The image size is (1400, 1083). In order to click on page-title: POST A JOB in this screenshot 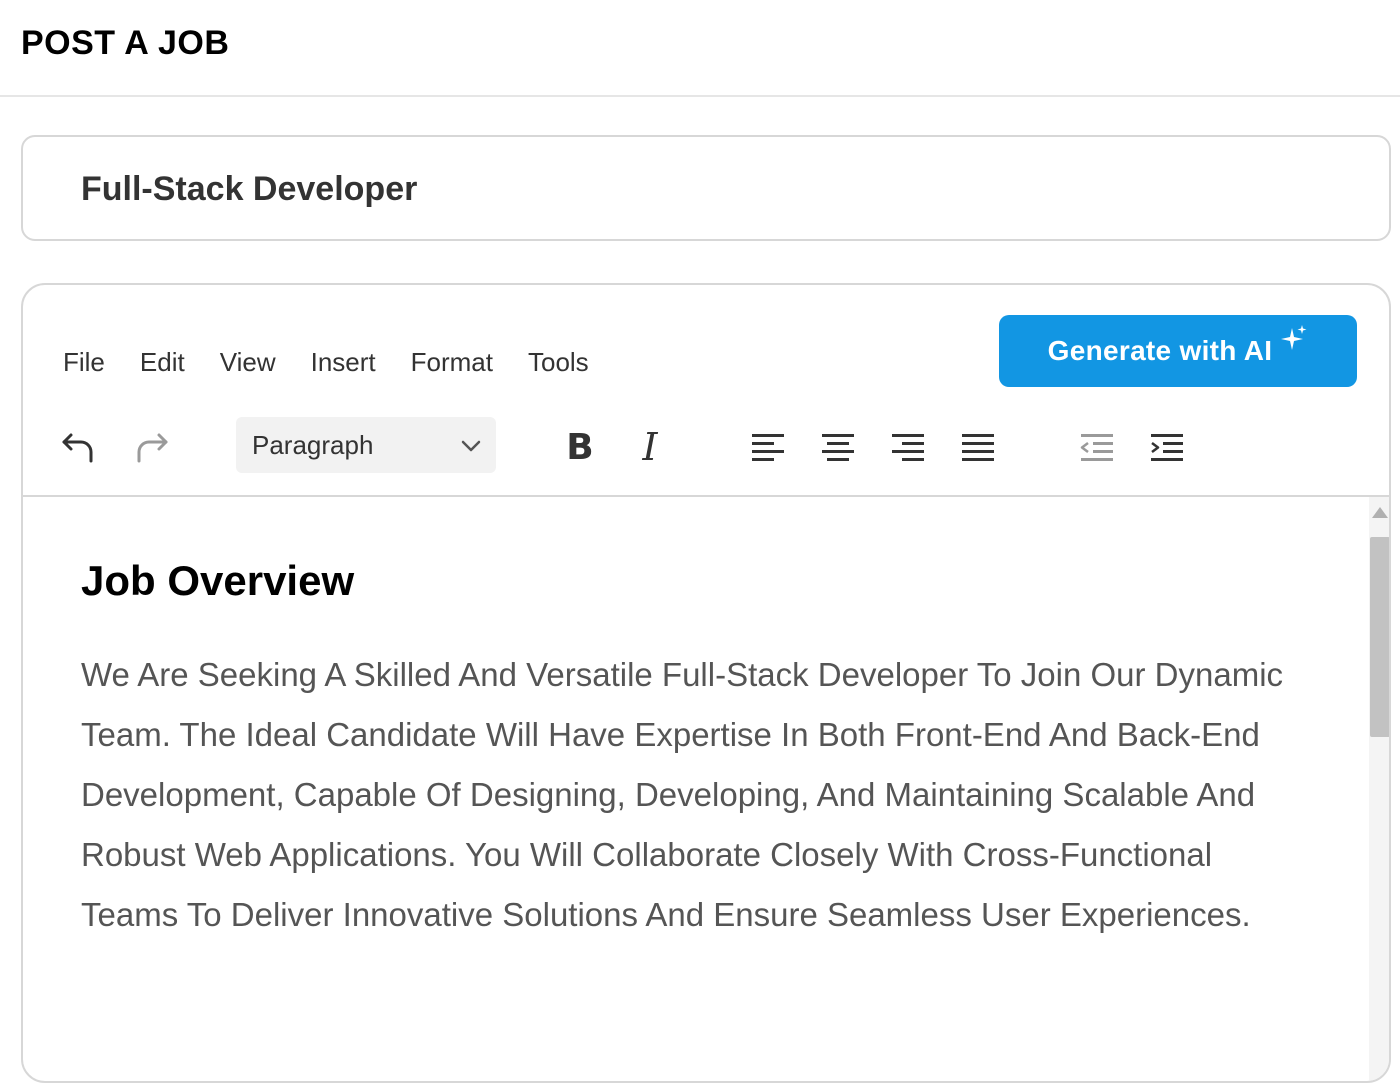, I will do `click(125, 43)`.